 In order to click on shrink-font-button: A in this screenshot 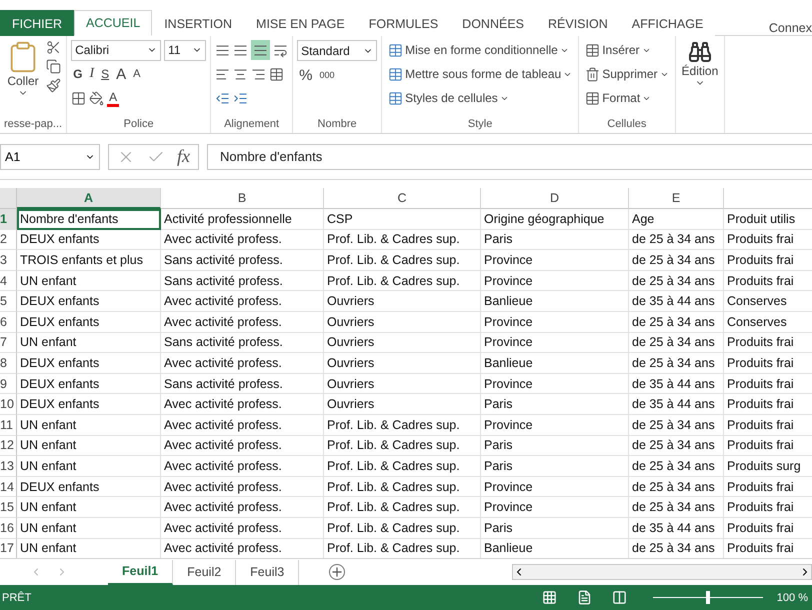, I will do `click(136, 74)`.